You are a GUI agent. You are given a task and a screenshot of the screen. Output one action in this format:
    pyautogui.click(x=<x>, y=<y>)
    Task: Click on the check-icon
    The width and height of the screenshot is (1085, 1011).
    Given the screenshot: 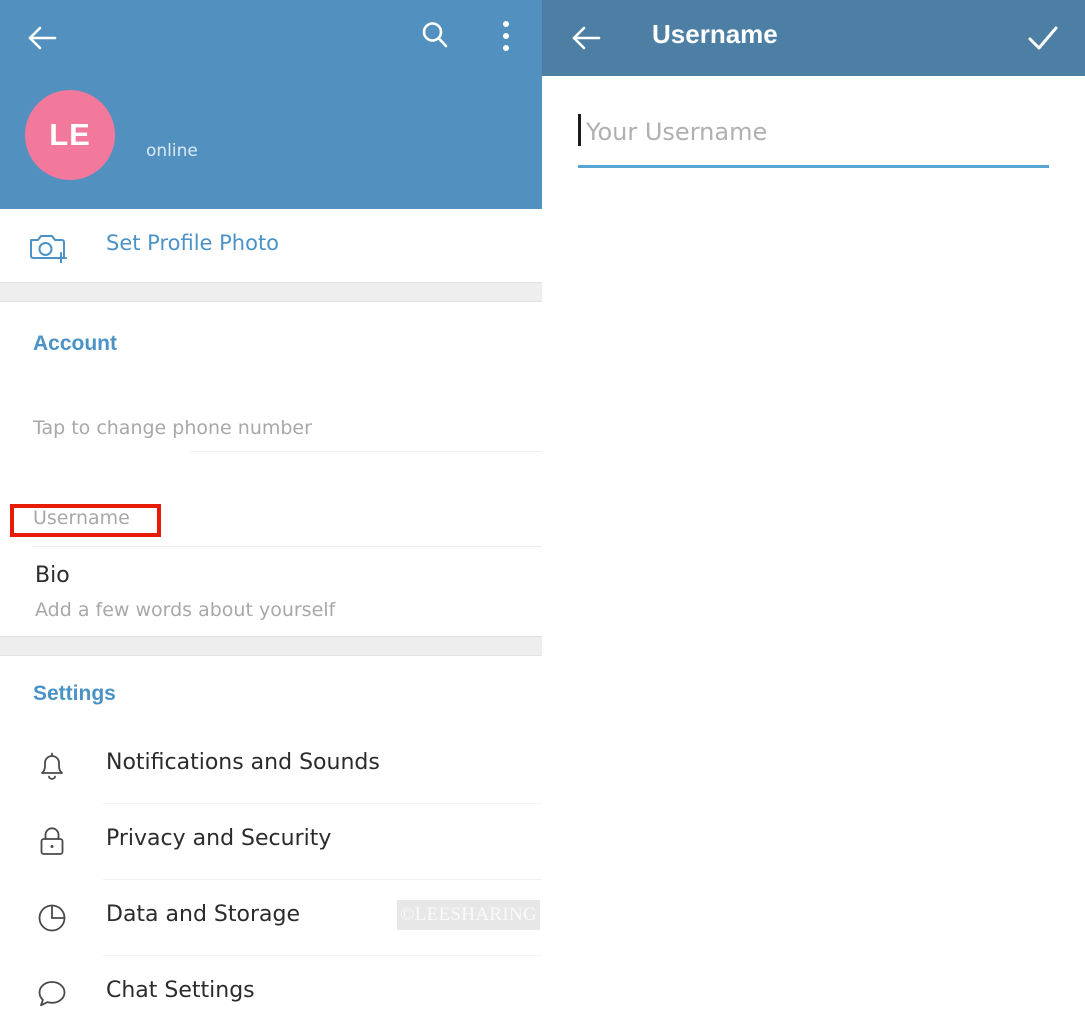 What is the action you would take?
    pyautogui.click(x=1043, y=38)
    